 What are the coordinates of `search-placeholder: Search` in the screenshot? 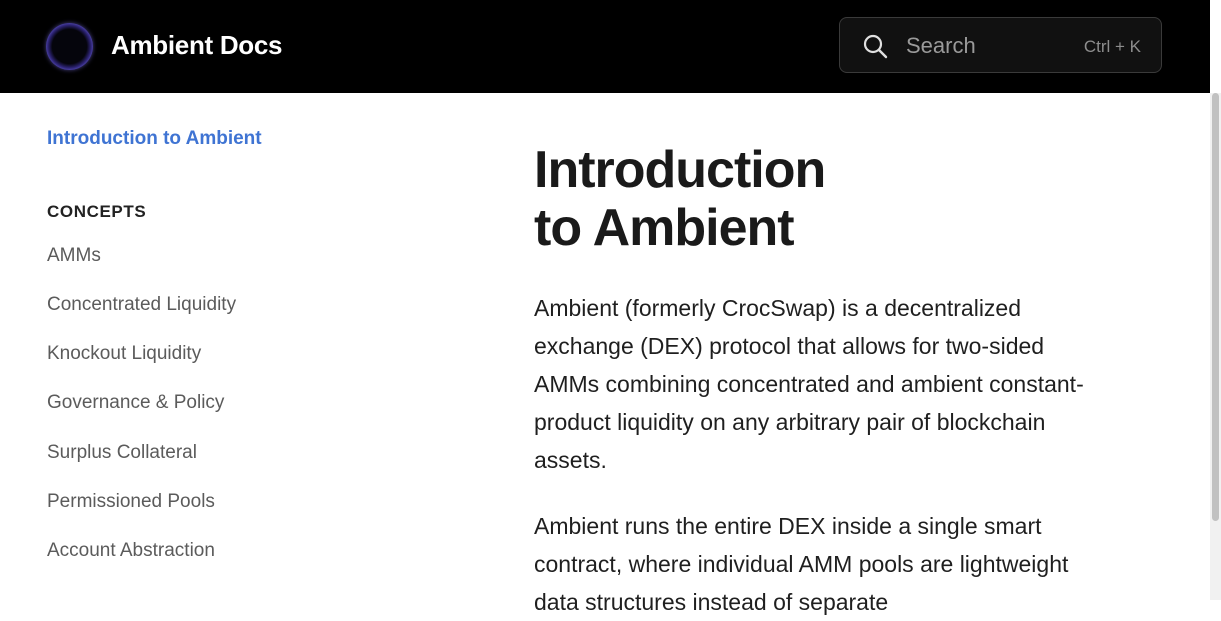 It's located at (941, 45).